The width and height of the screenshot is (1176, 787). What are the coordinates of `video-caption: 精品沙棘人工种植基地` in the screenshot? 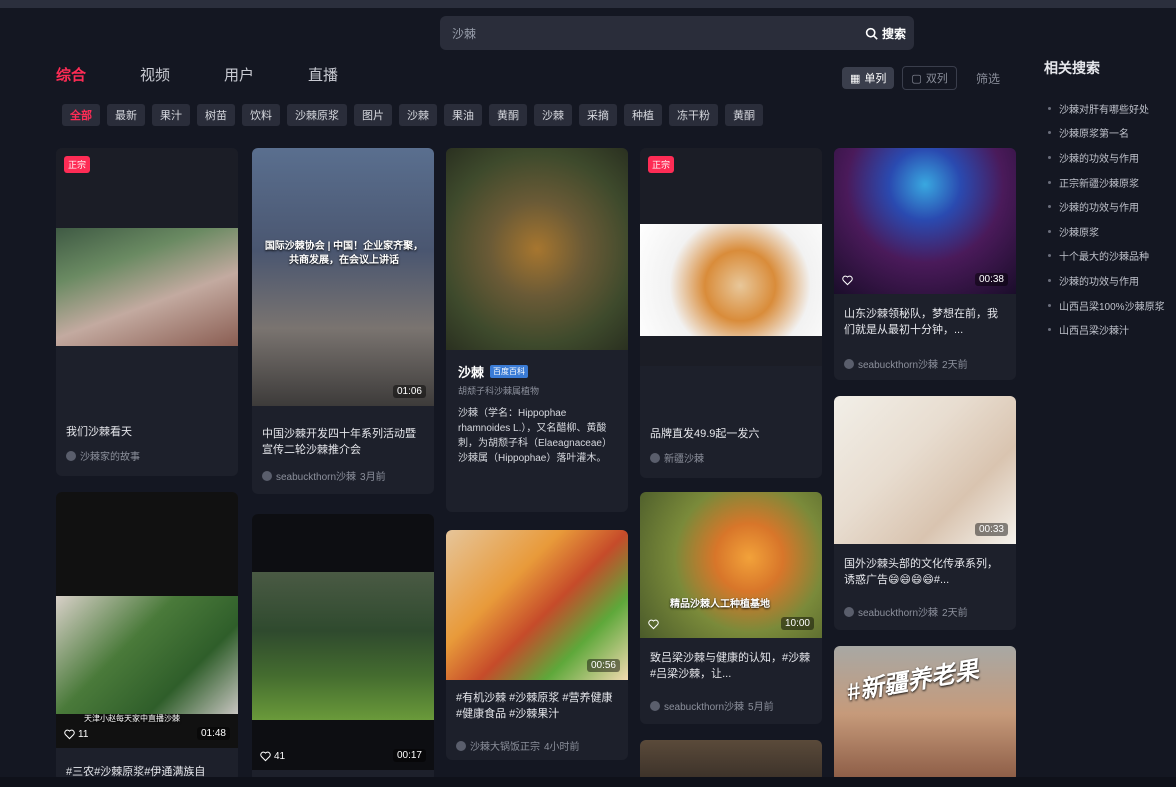 It's located at (720, 604).